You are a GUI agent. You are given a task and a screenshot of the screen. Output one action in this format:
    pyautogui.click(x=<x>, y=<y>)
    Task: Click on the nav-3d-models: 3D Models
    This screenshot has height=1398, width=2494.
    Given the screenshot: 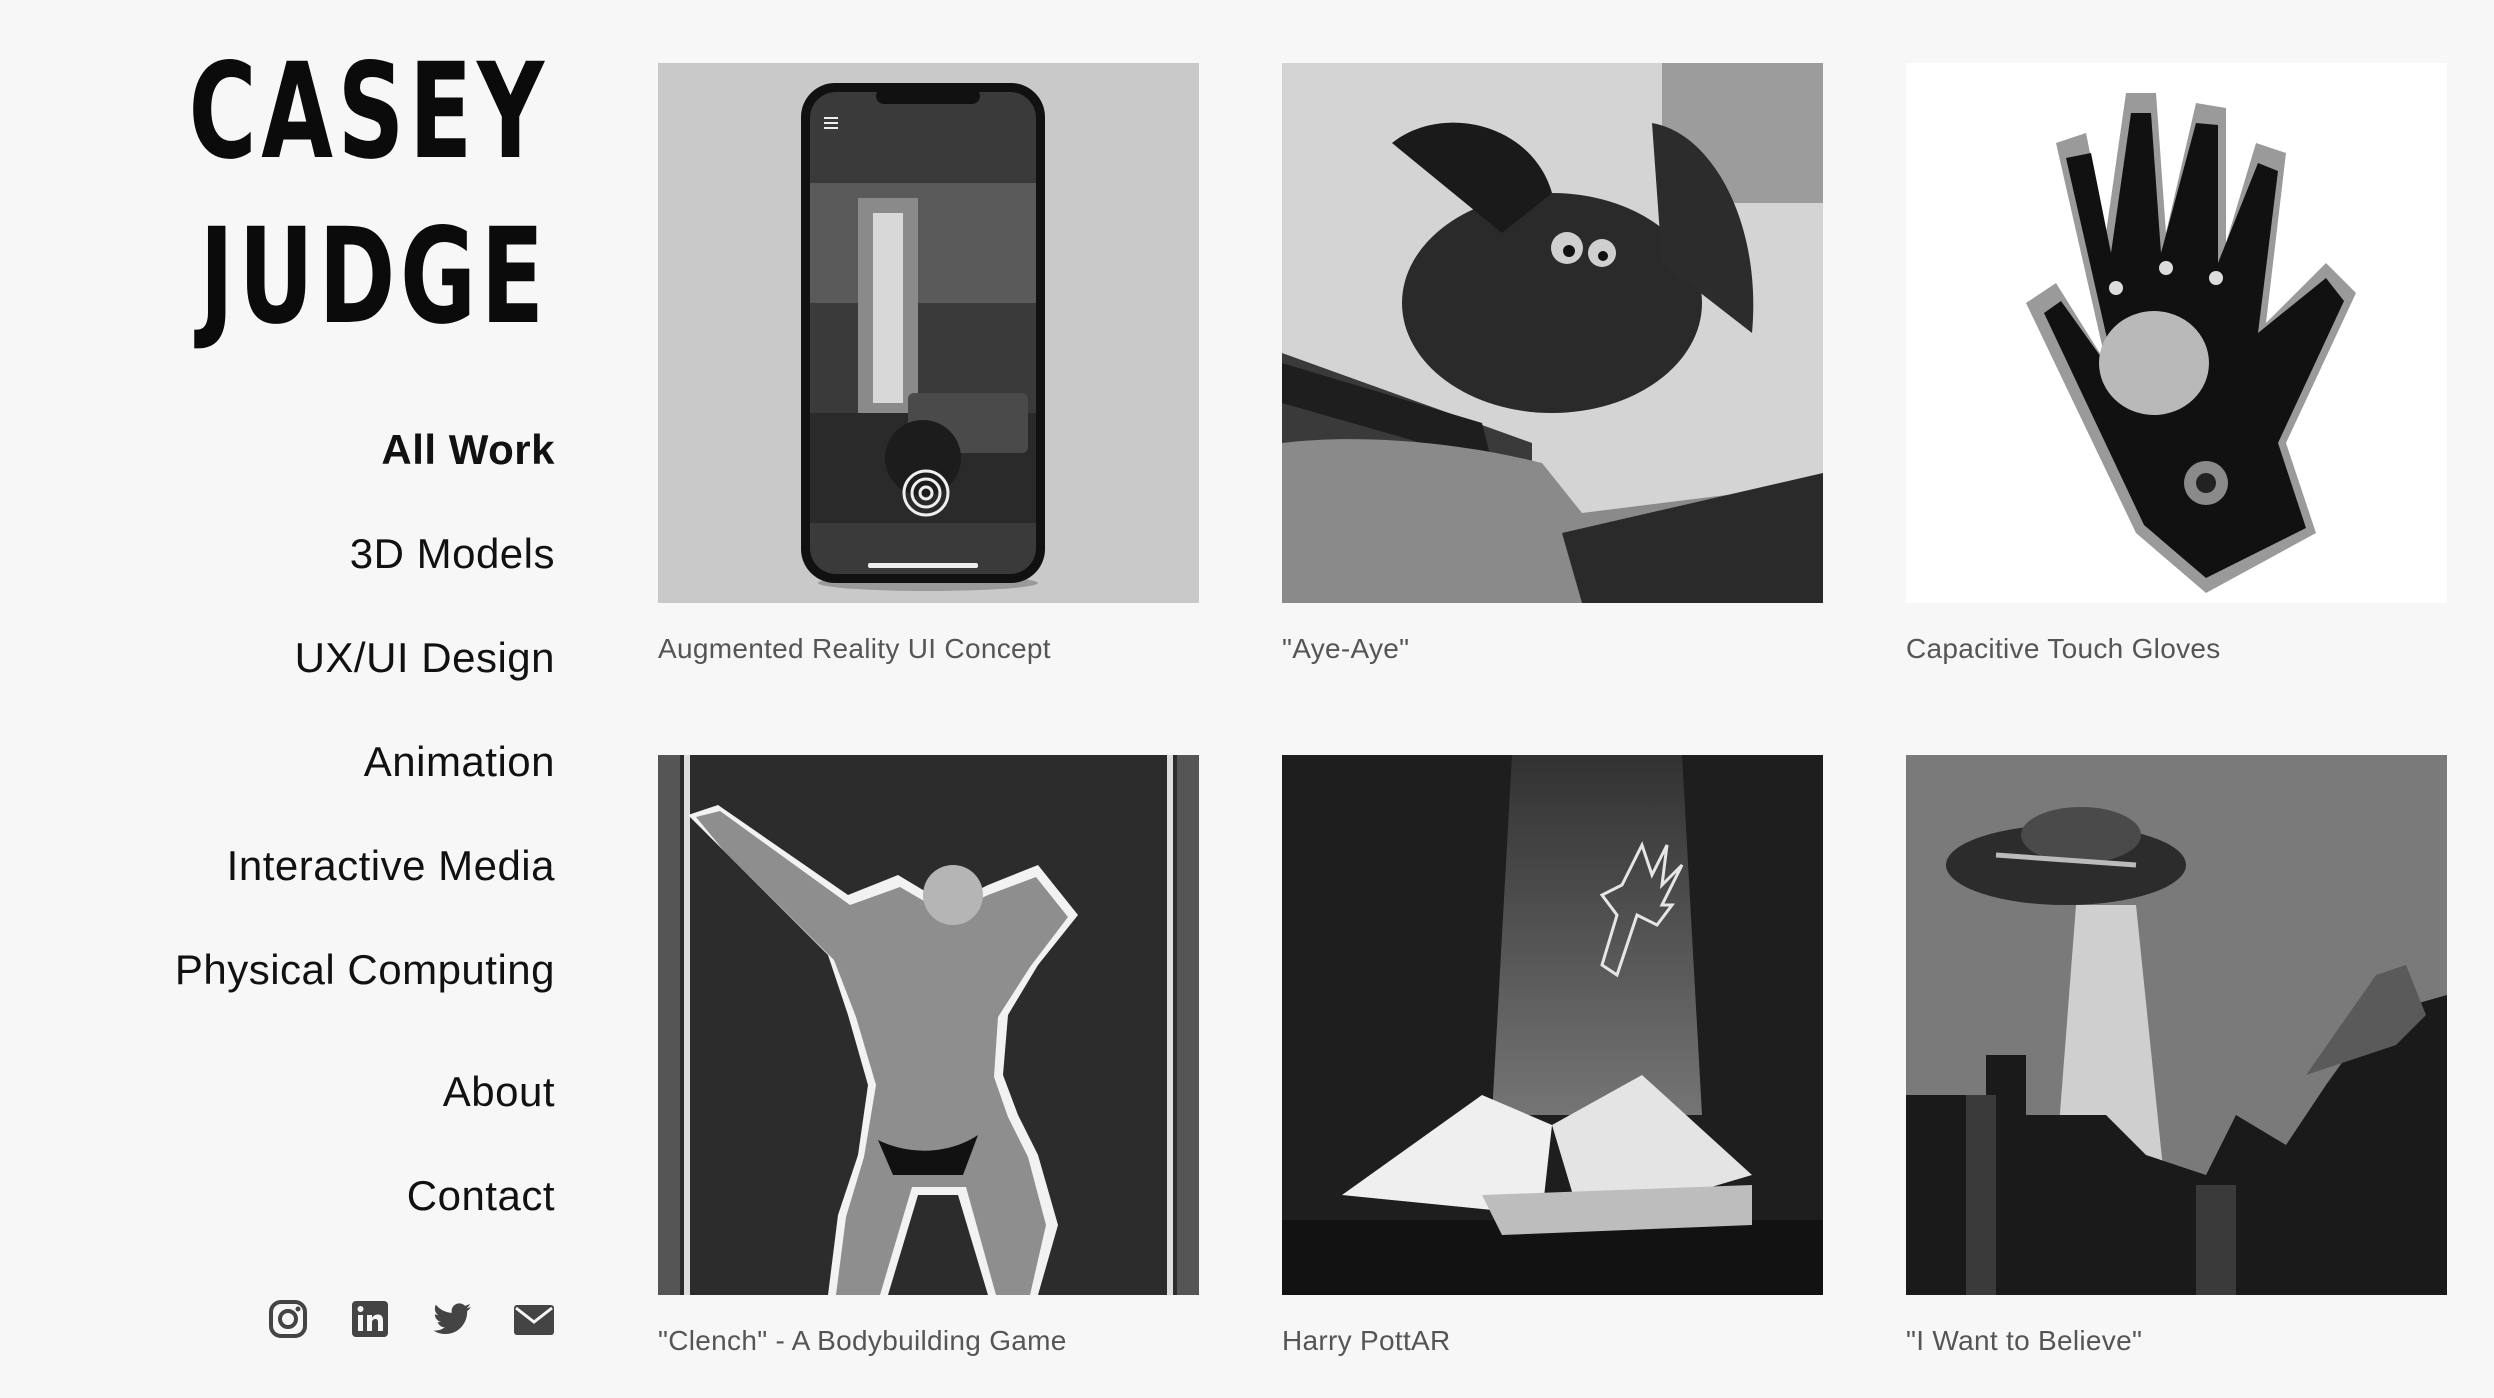 What is the action you would take?
    pyautogui.click(x=365, y=576)
    